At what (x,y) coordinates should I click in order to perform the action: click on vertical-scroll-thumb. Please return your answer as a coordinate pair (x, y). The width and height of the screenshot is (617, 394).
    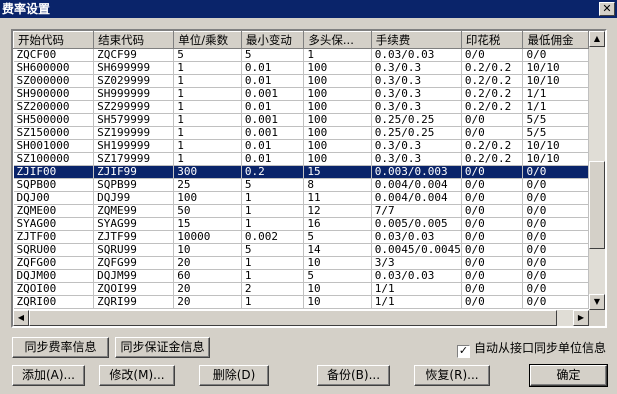
    Looking at the image, I should click on (597, 205).